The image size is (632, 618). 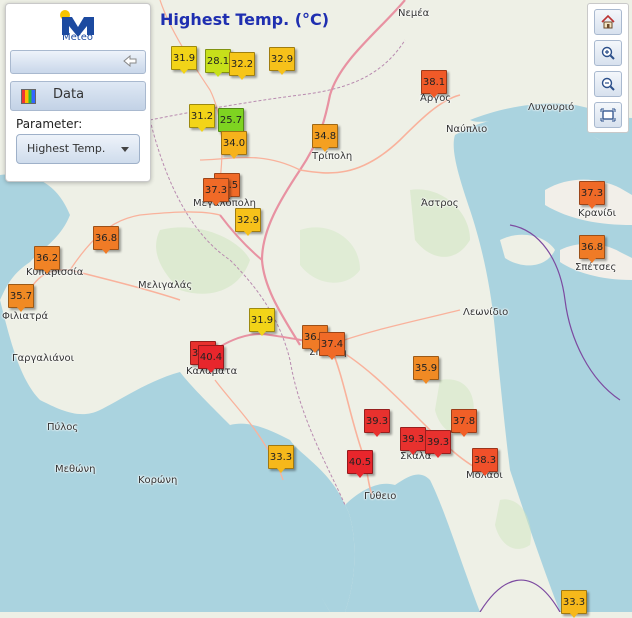 I want to click on station-marker: 37.4, so click(x=332, y=346).